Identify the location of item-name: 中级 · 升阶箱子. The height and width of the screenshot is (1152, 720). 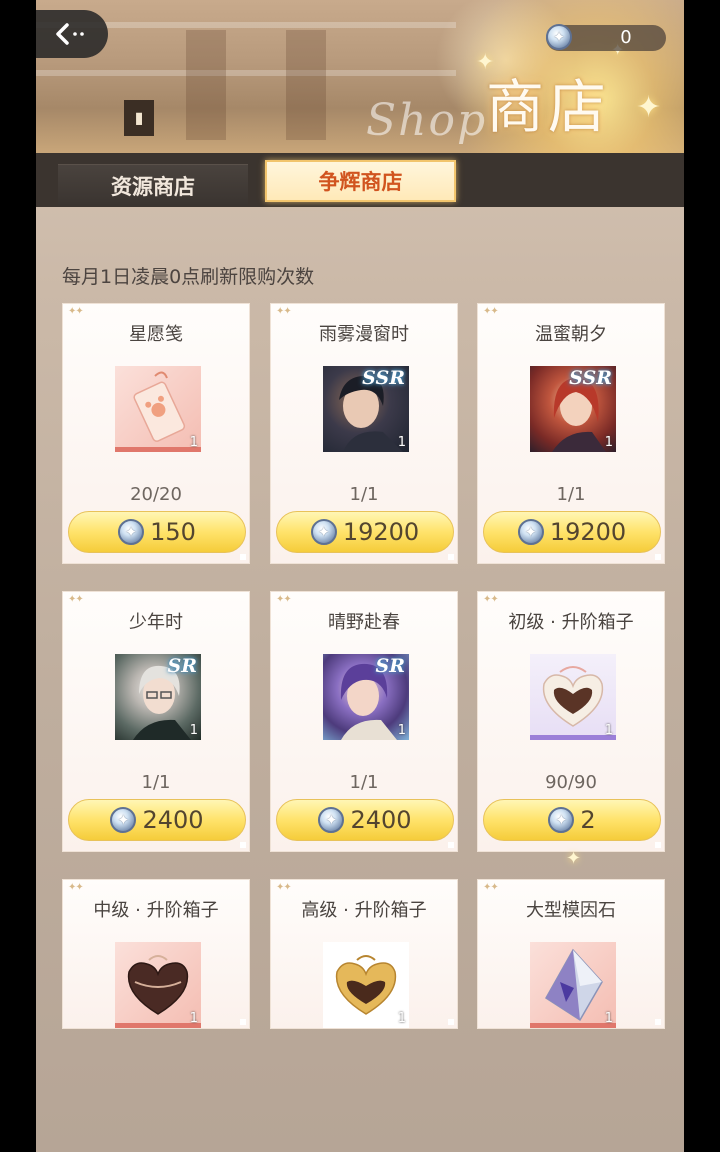
(156, 910).